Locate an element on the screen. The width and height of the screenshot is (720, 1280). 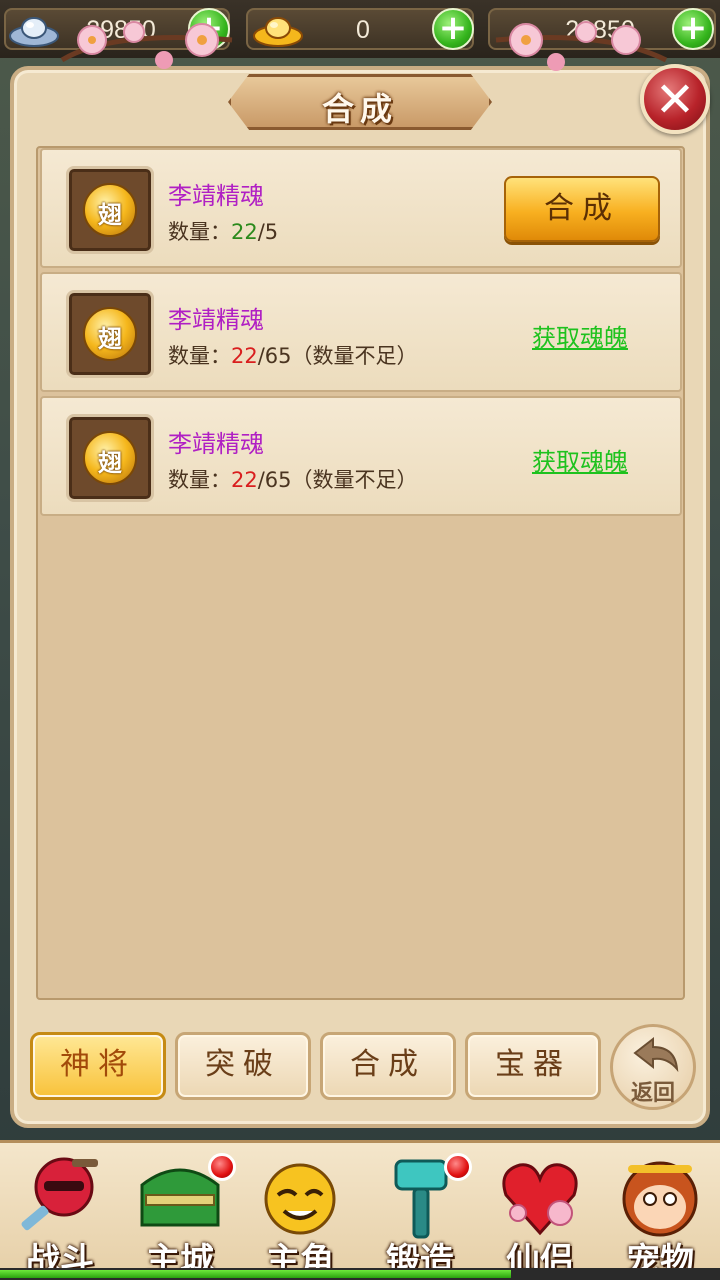
heart-flower-icon is located at coordinates (540, 1199).